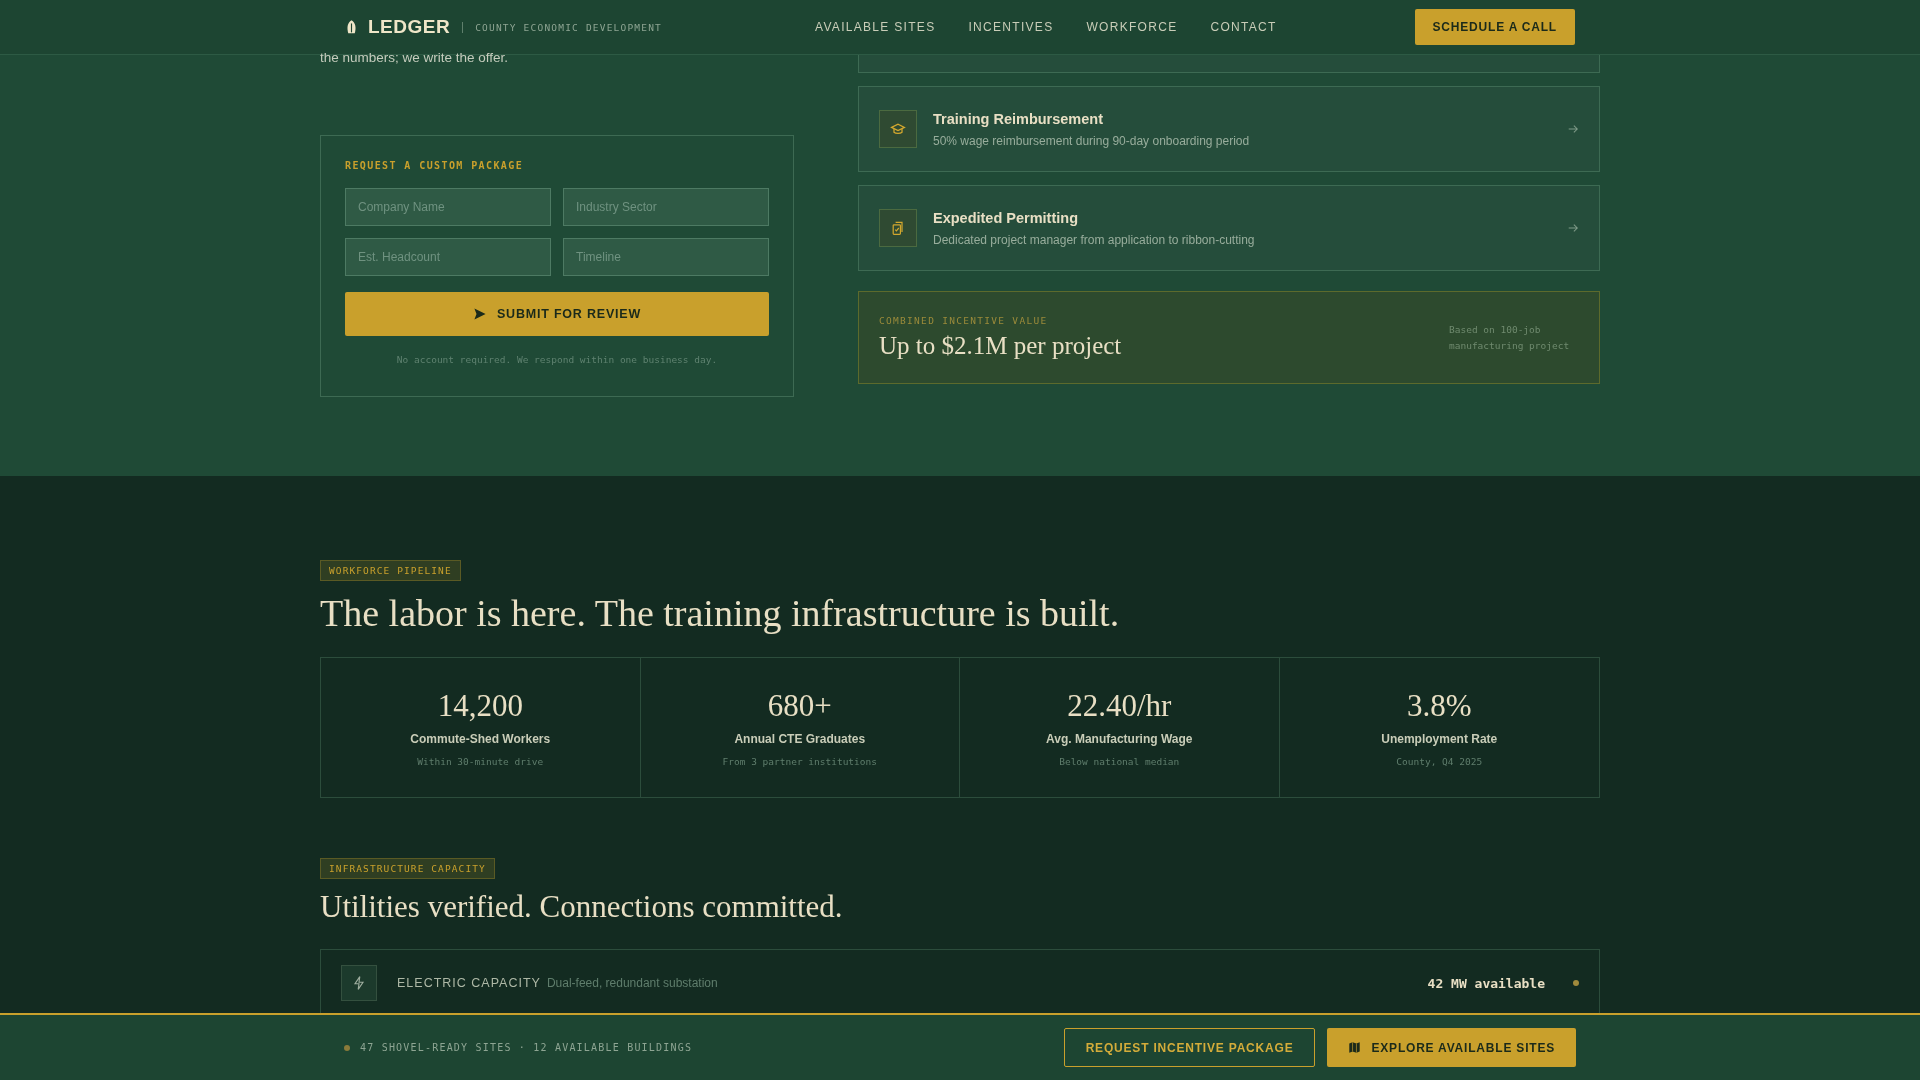  I want to click on stat-label: Avg. Manufacturing Wage, so click(1119, 739).